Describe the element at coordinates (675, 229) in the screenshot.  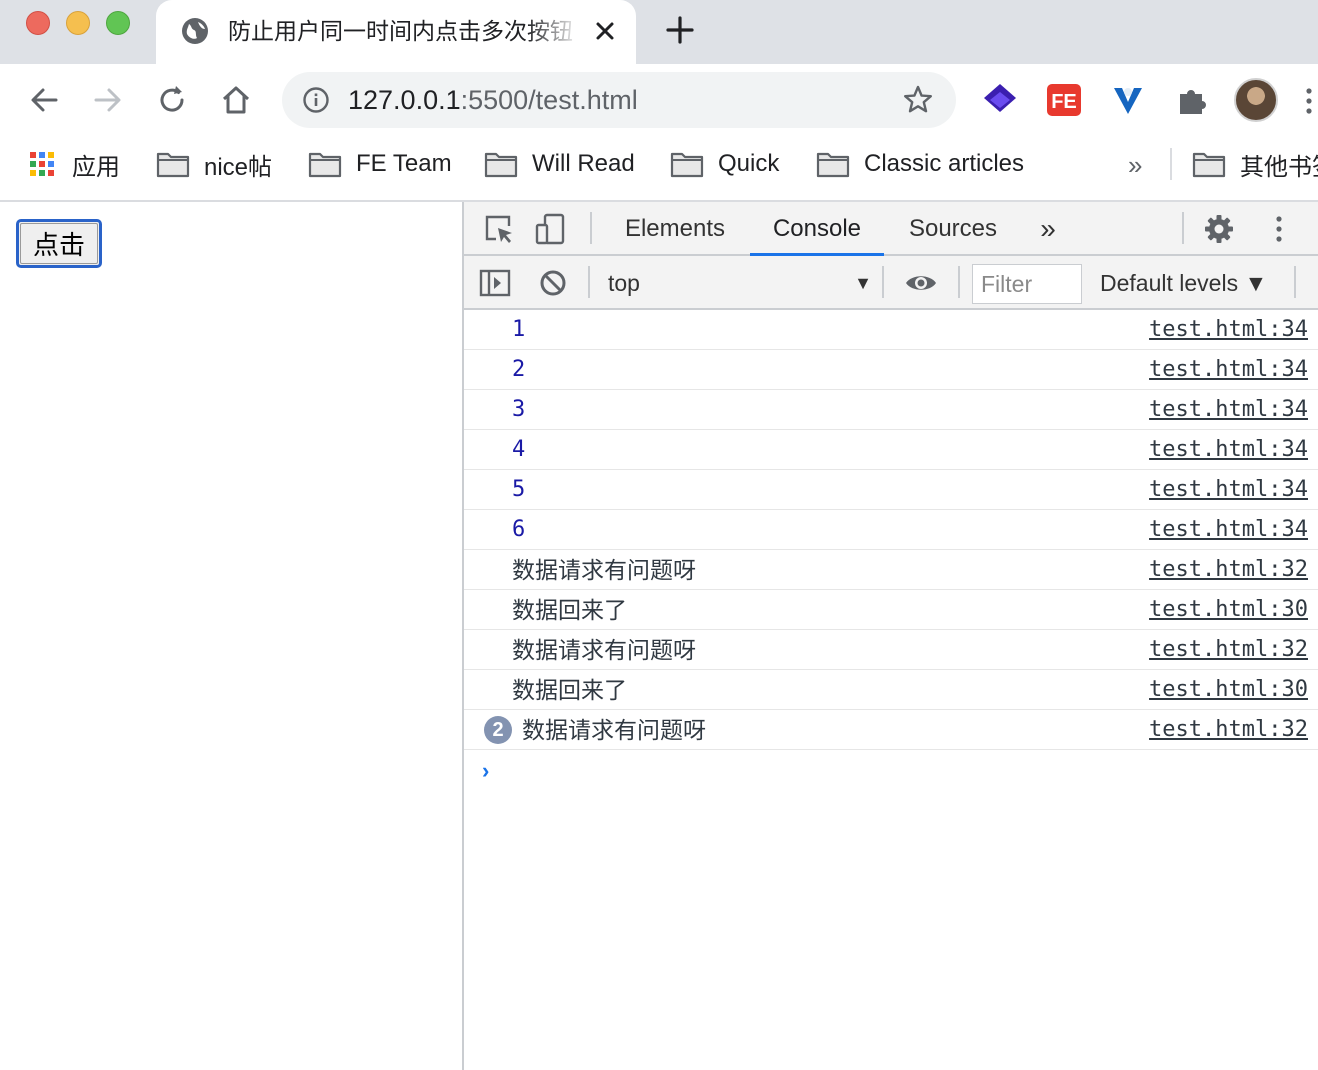
I see `tab-elements: Elements` at that location.